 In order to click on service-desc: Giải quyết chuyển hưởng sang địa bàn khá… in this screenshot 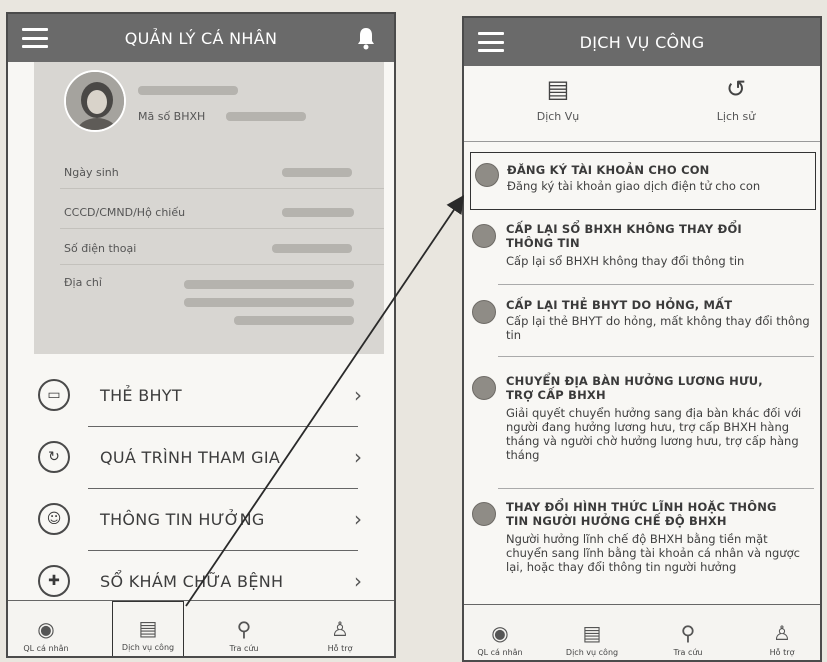, I will do `click(654, 434)`.